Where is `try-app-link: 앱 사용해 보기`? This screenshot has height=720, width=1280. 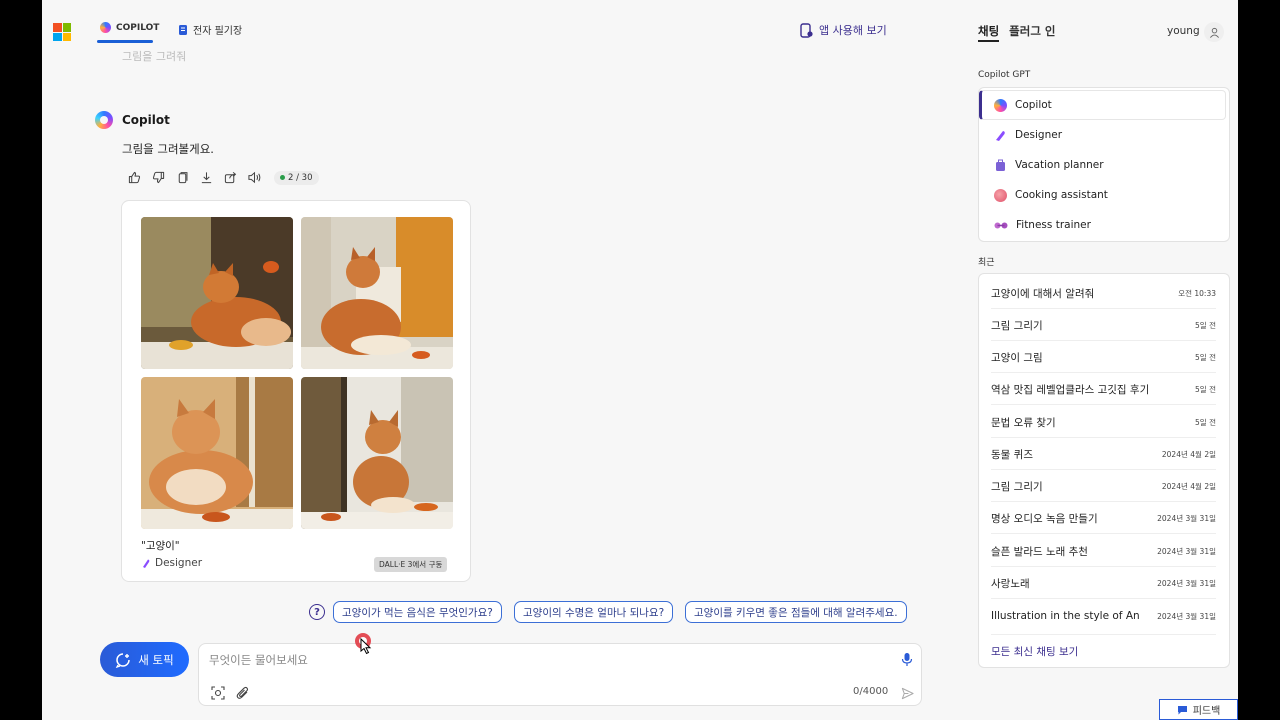
try-app-link: 앱 사용해 보기 is located at coordinates (843, 30).